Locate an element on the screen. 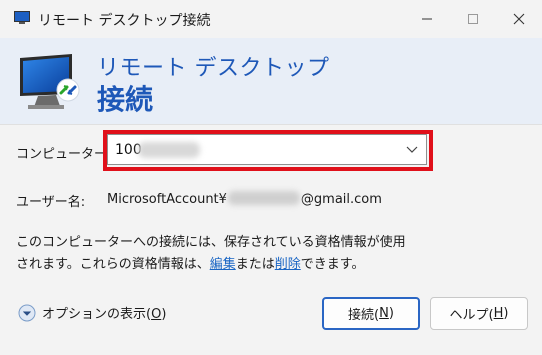 The width and height of the screenshot is (542, 355). connect-label-accesskey: N is located at coordinates (384, 313).